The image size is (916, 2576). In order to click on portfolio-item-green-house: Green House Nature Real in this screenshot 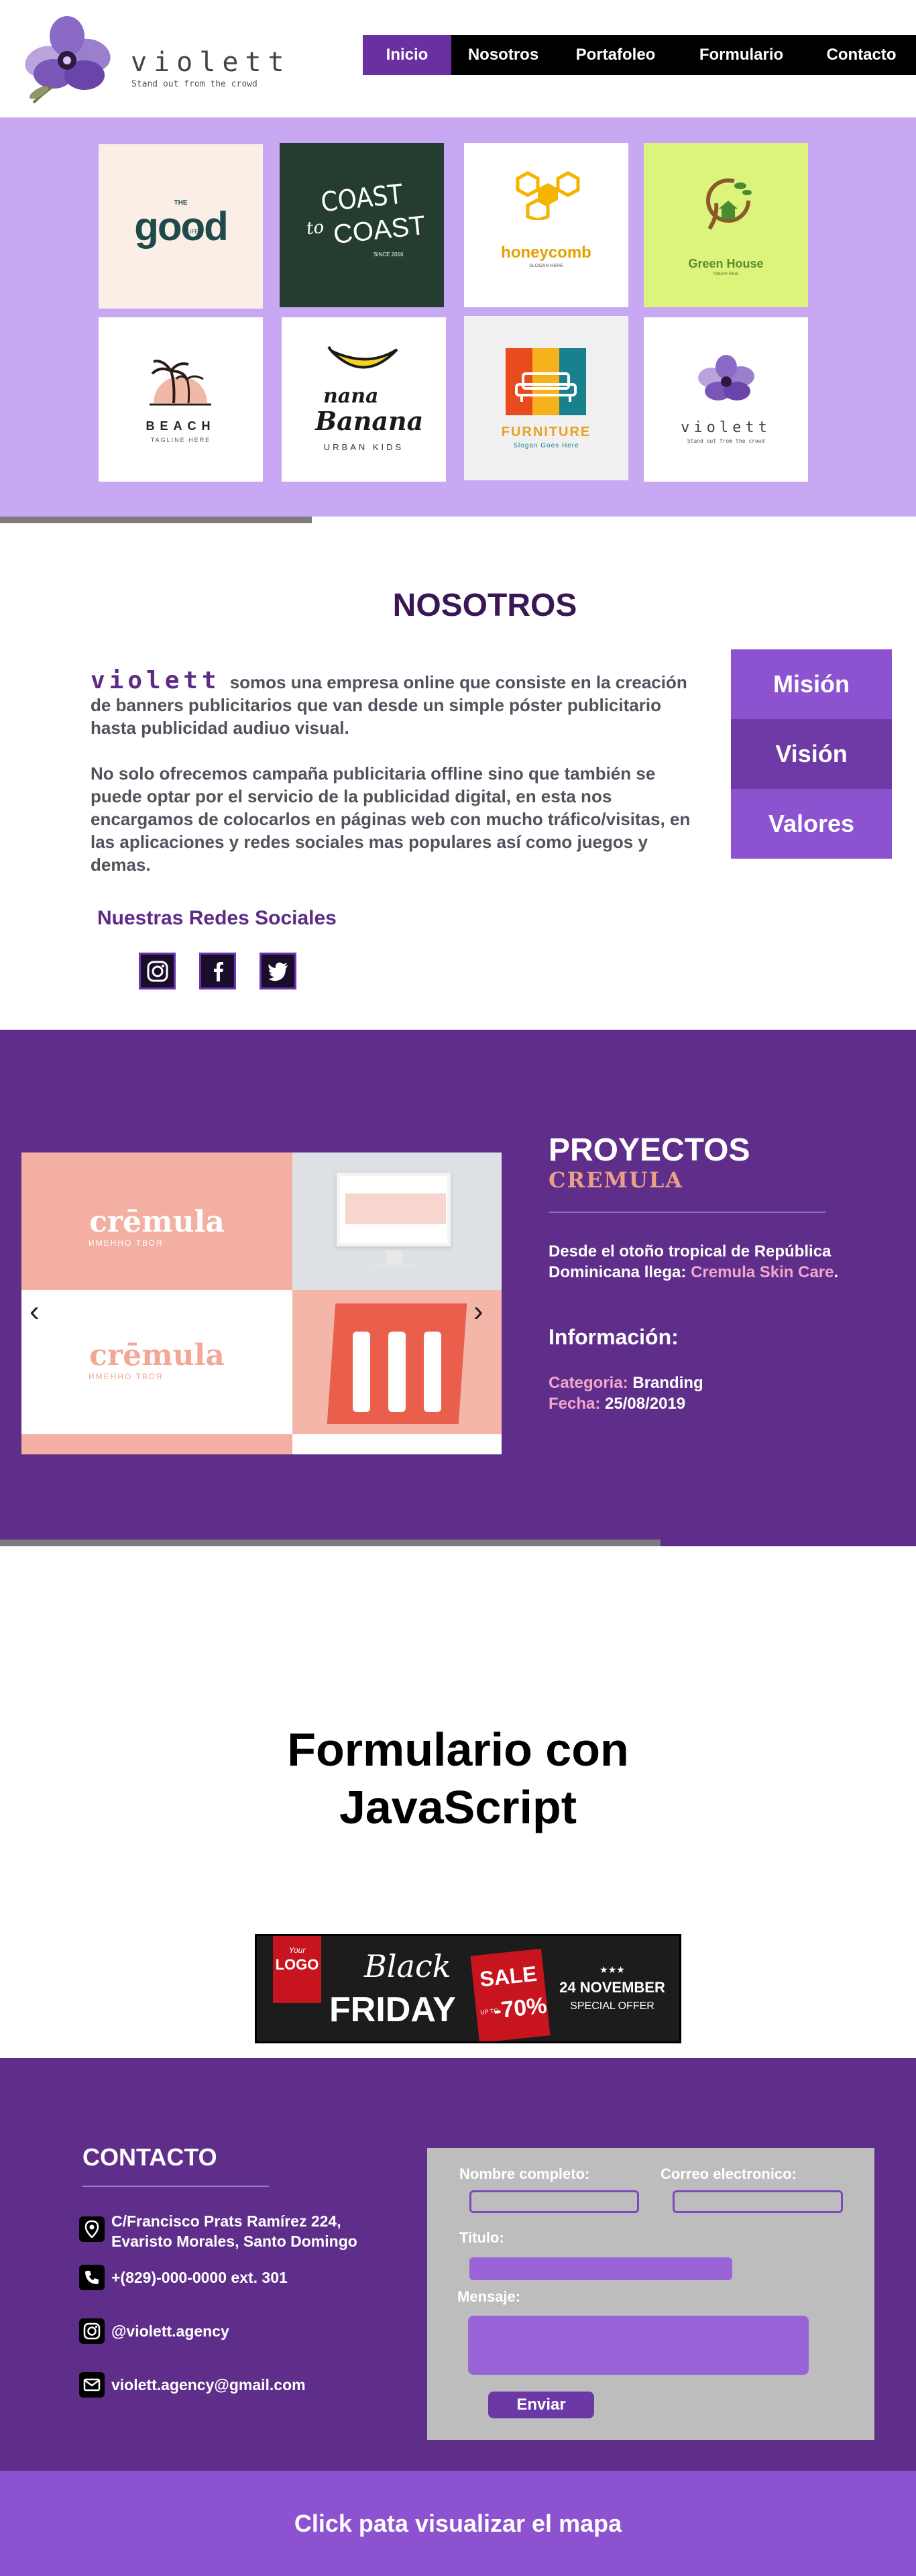, I will do `click(726, 225)`.